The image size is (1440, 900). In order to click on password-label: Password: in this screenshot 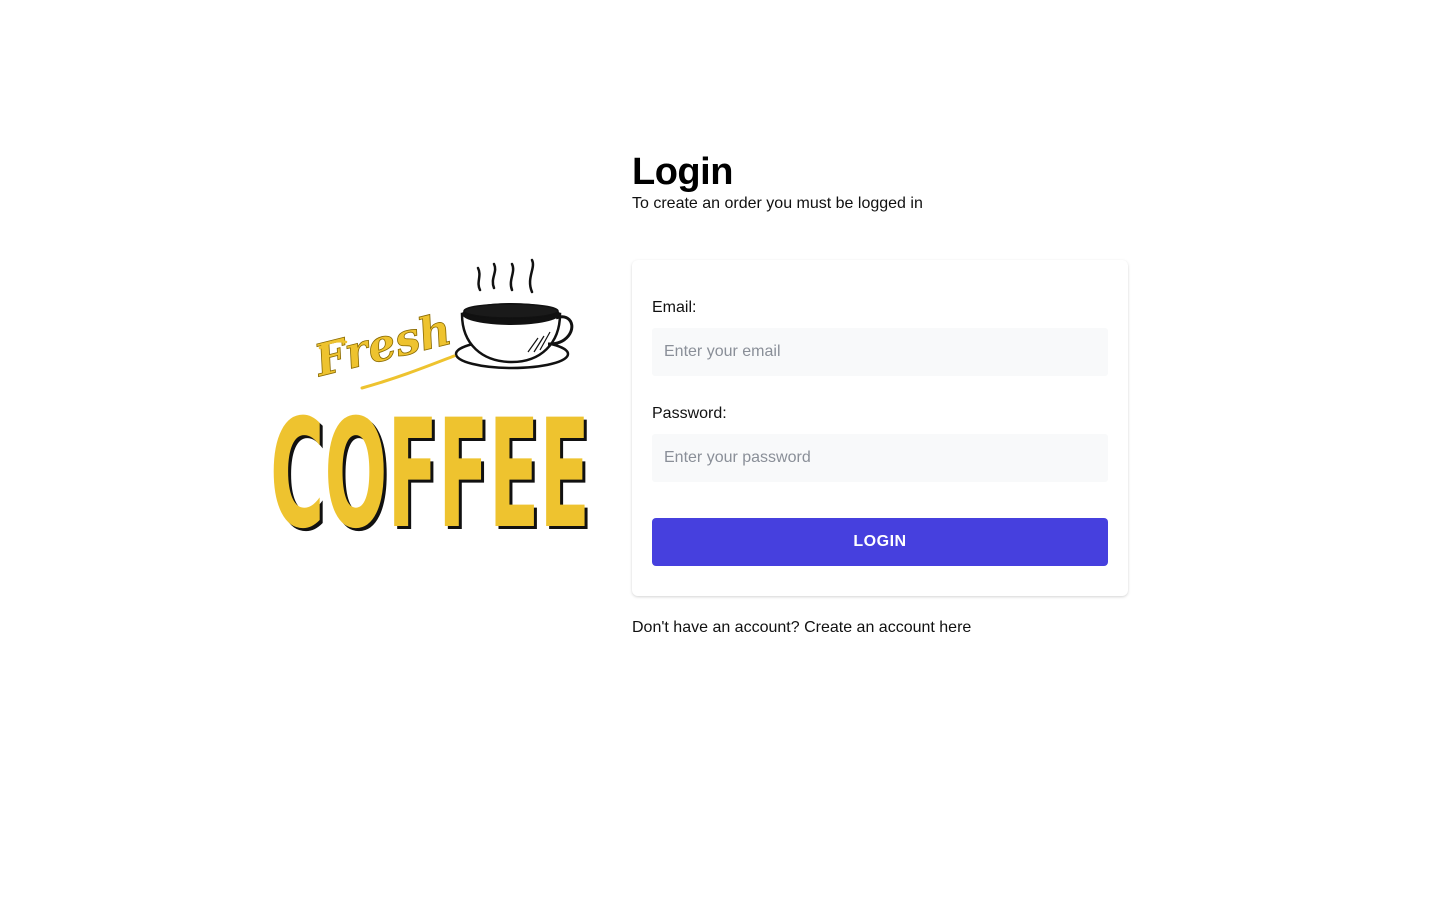, I will do `click(689, 413)`.